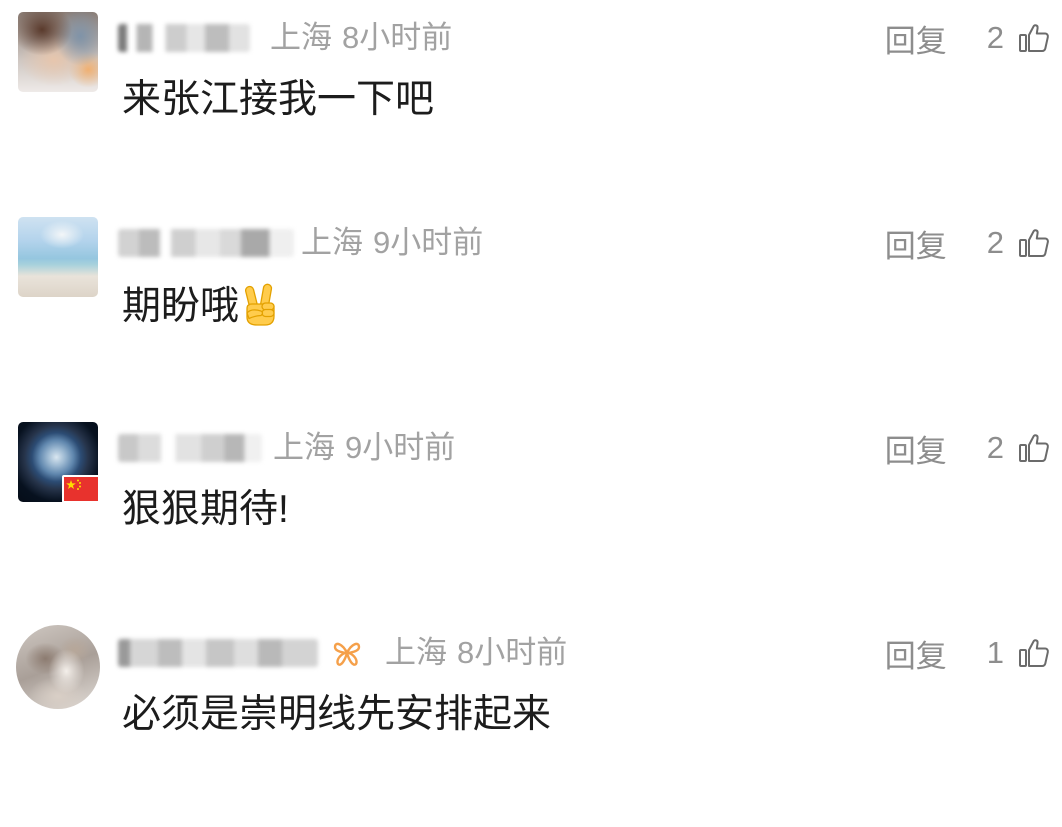 The image size is (1062, 827). I want to click on comment-text: 必须是崇明线先安排起来, so click(337, 714).